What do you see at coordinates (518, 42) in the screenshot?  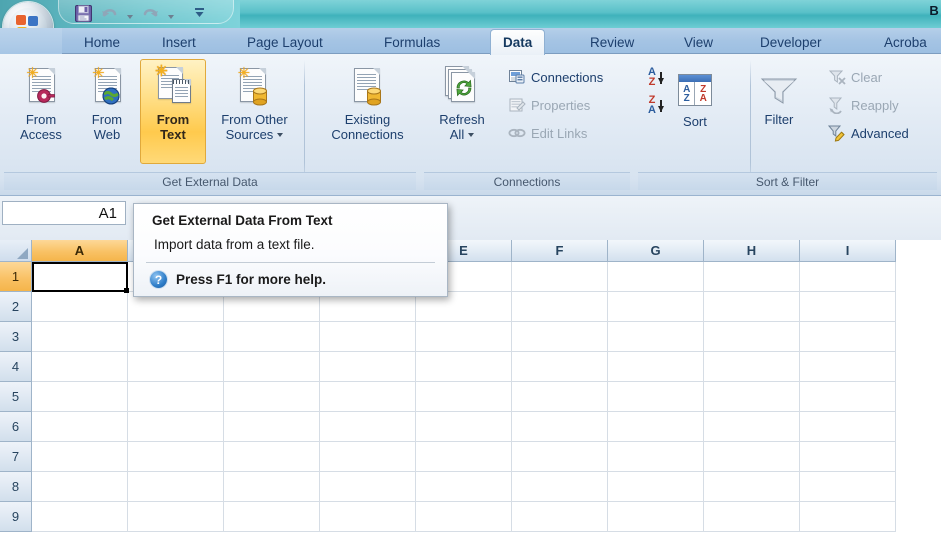 I see `tab-data: Data` at bounding box center [518, 42].